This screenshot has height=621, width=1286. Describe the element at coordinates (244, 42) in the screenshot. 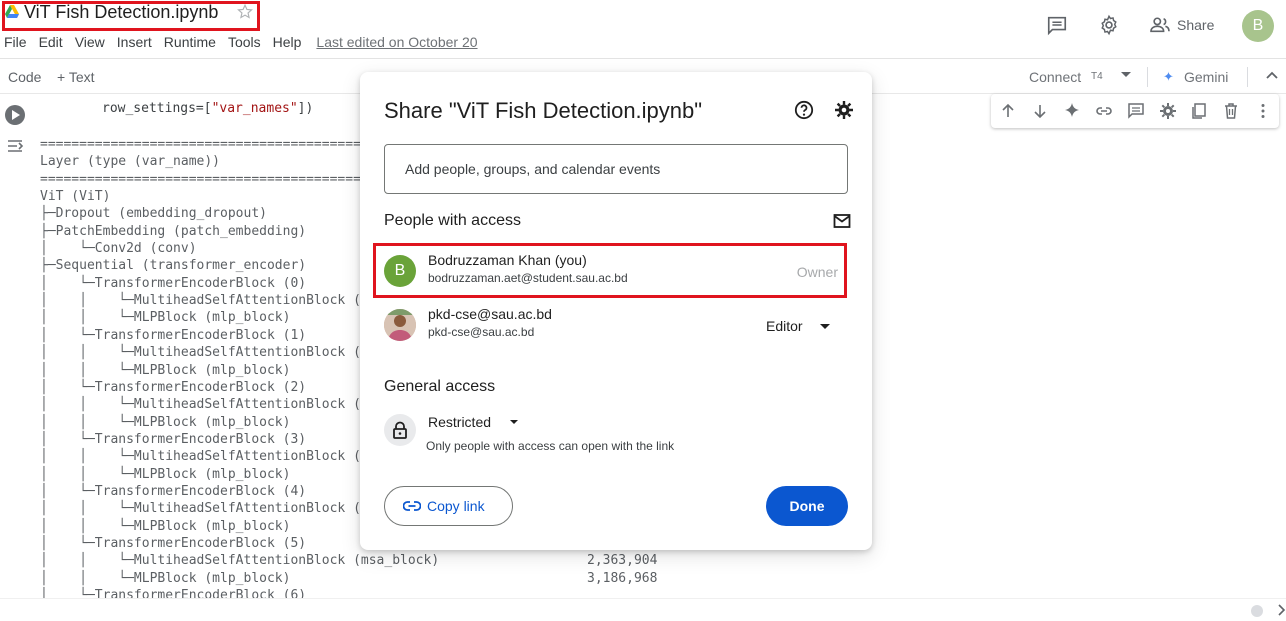

I see `menu-tools: Tools` at that location.